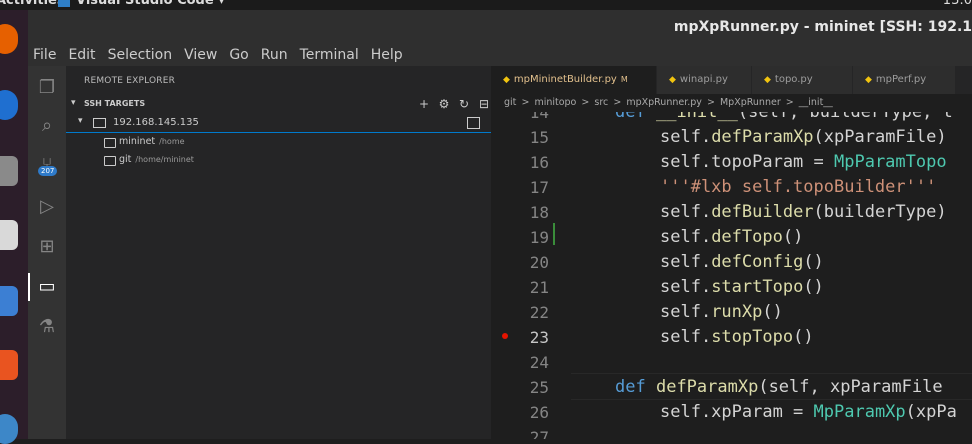  Describe the element at coordinates (115, 103) in the screenshot. I see `ssh-targets-label: SSH TARGETS` at that location.